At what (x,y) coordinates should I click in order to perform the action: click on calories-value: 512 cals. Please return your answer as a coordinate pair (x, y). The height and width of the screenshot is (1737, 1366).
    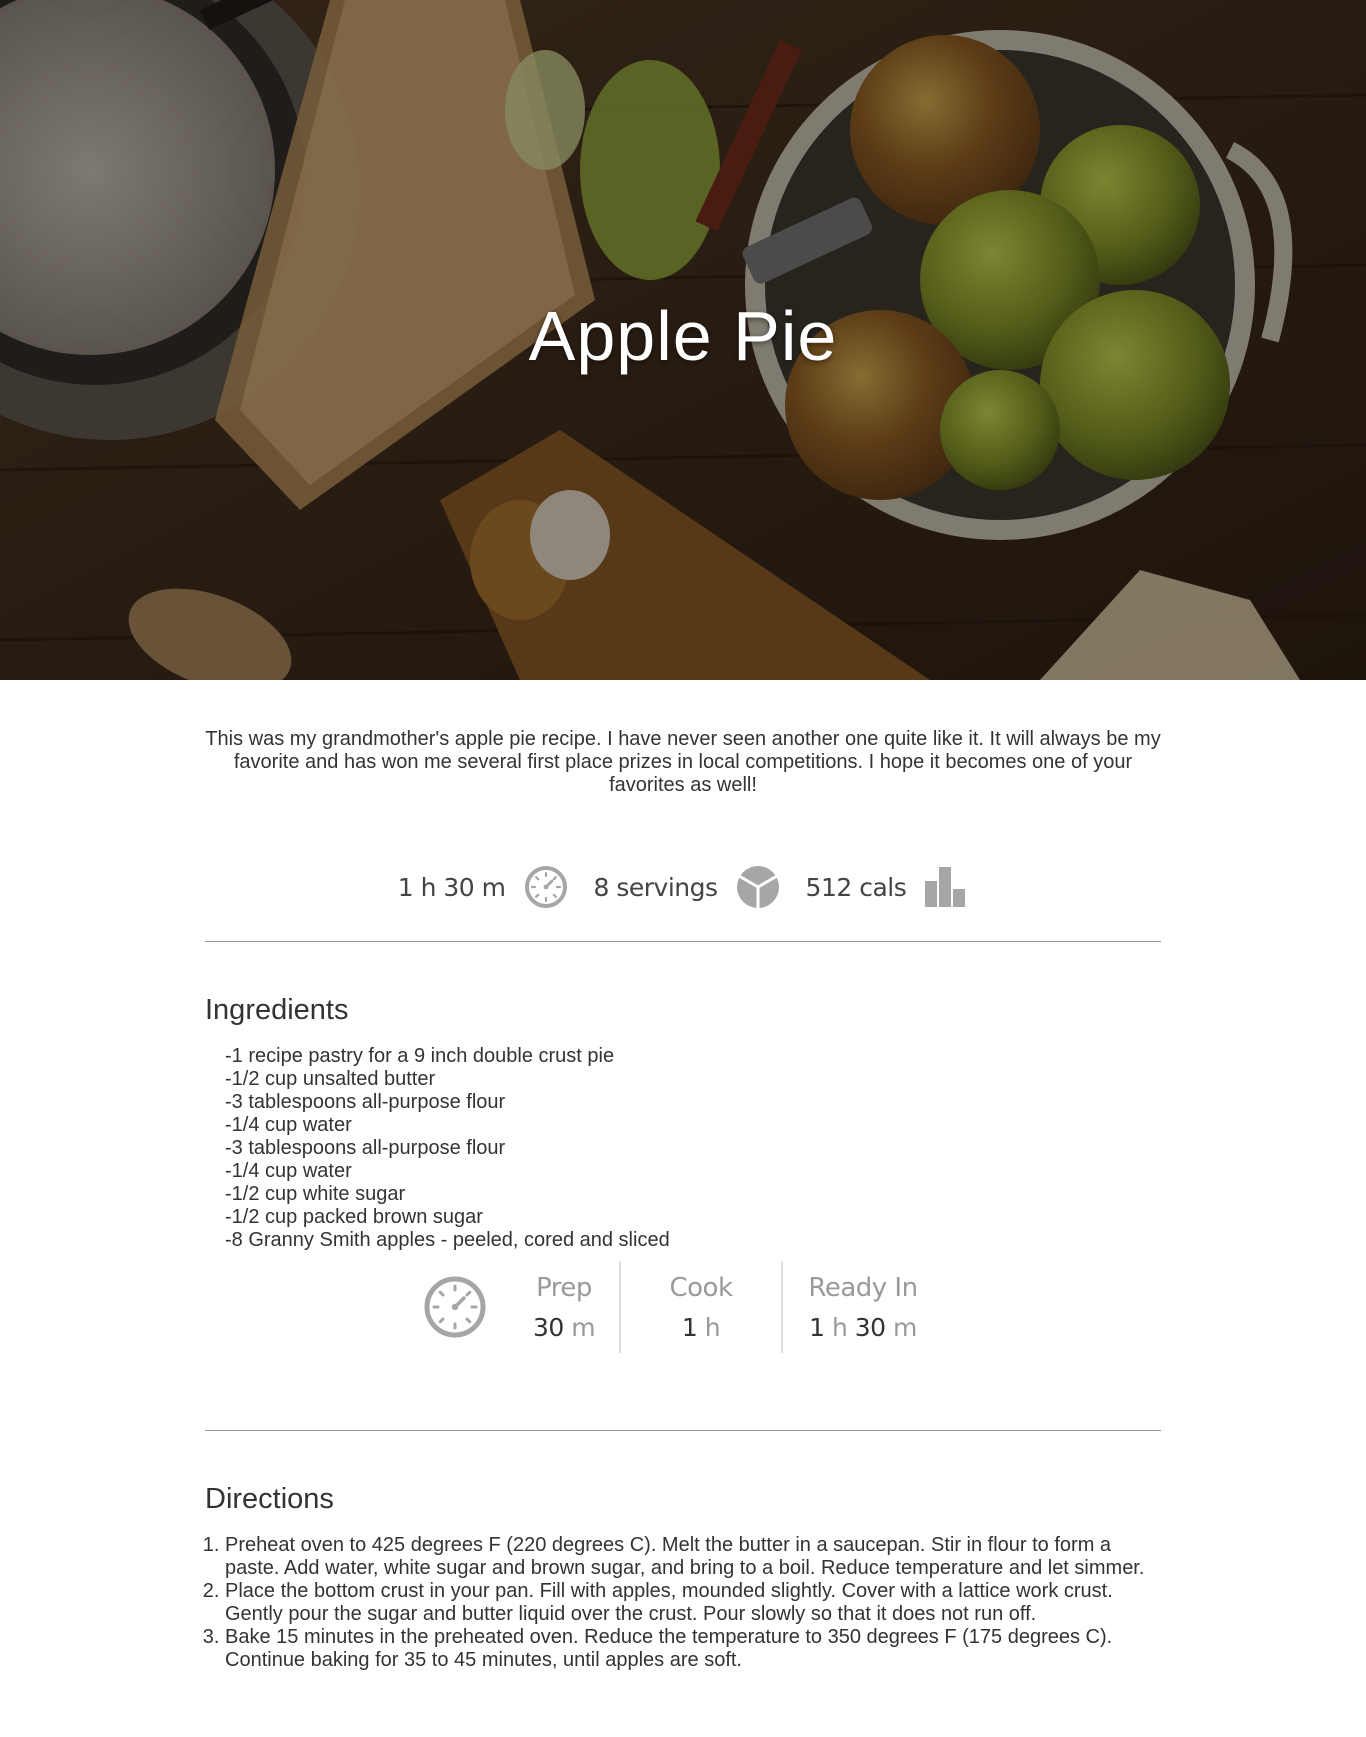
    Looking at the image, I should click on (856, 887).